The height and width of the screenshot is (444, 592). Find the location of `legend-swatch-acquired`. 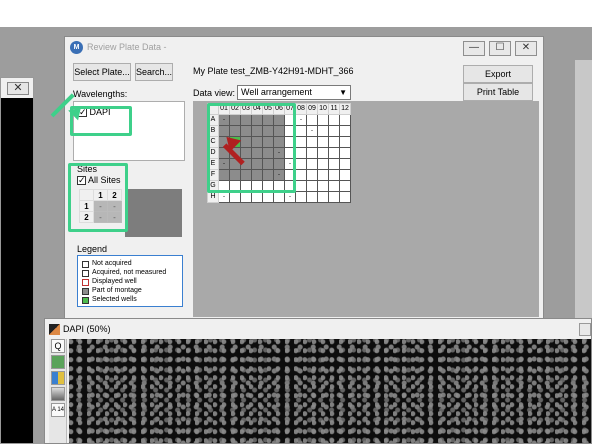

legend-swatch-acquired is located at coordinates (85, 273).